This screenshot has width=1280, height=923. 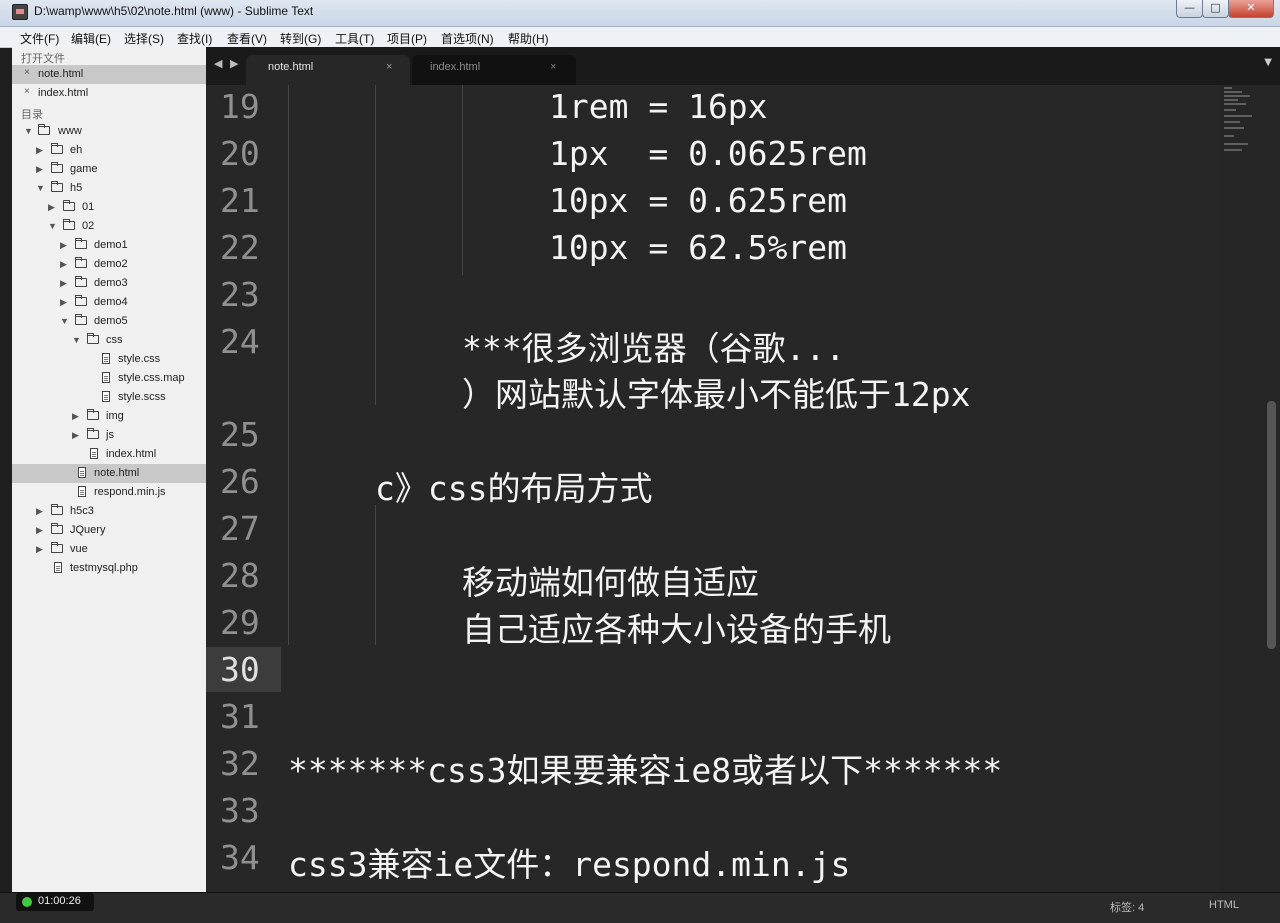 What do you see at coordinates (109, 226) in the screenshot?
I see `tree-item-02: ▼ 02` at bounding box center [109, 226].